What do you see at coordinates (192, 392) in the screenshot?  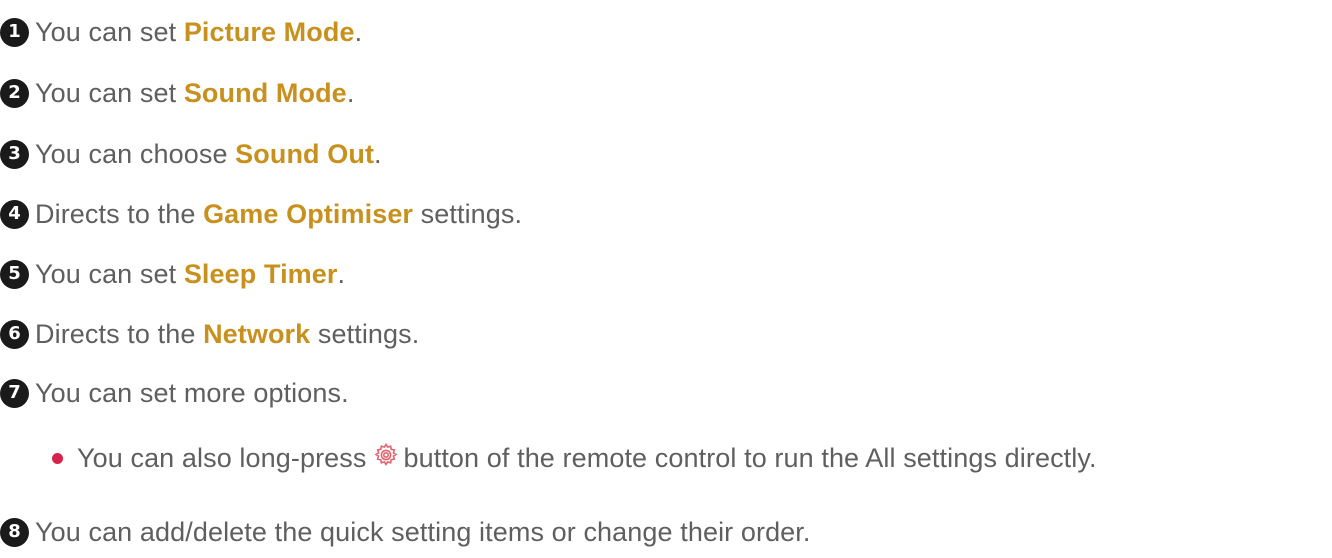 I see `item-7-text: You can set more options.` at bounding box center [192, 392].